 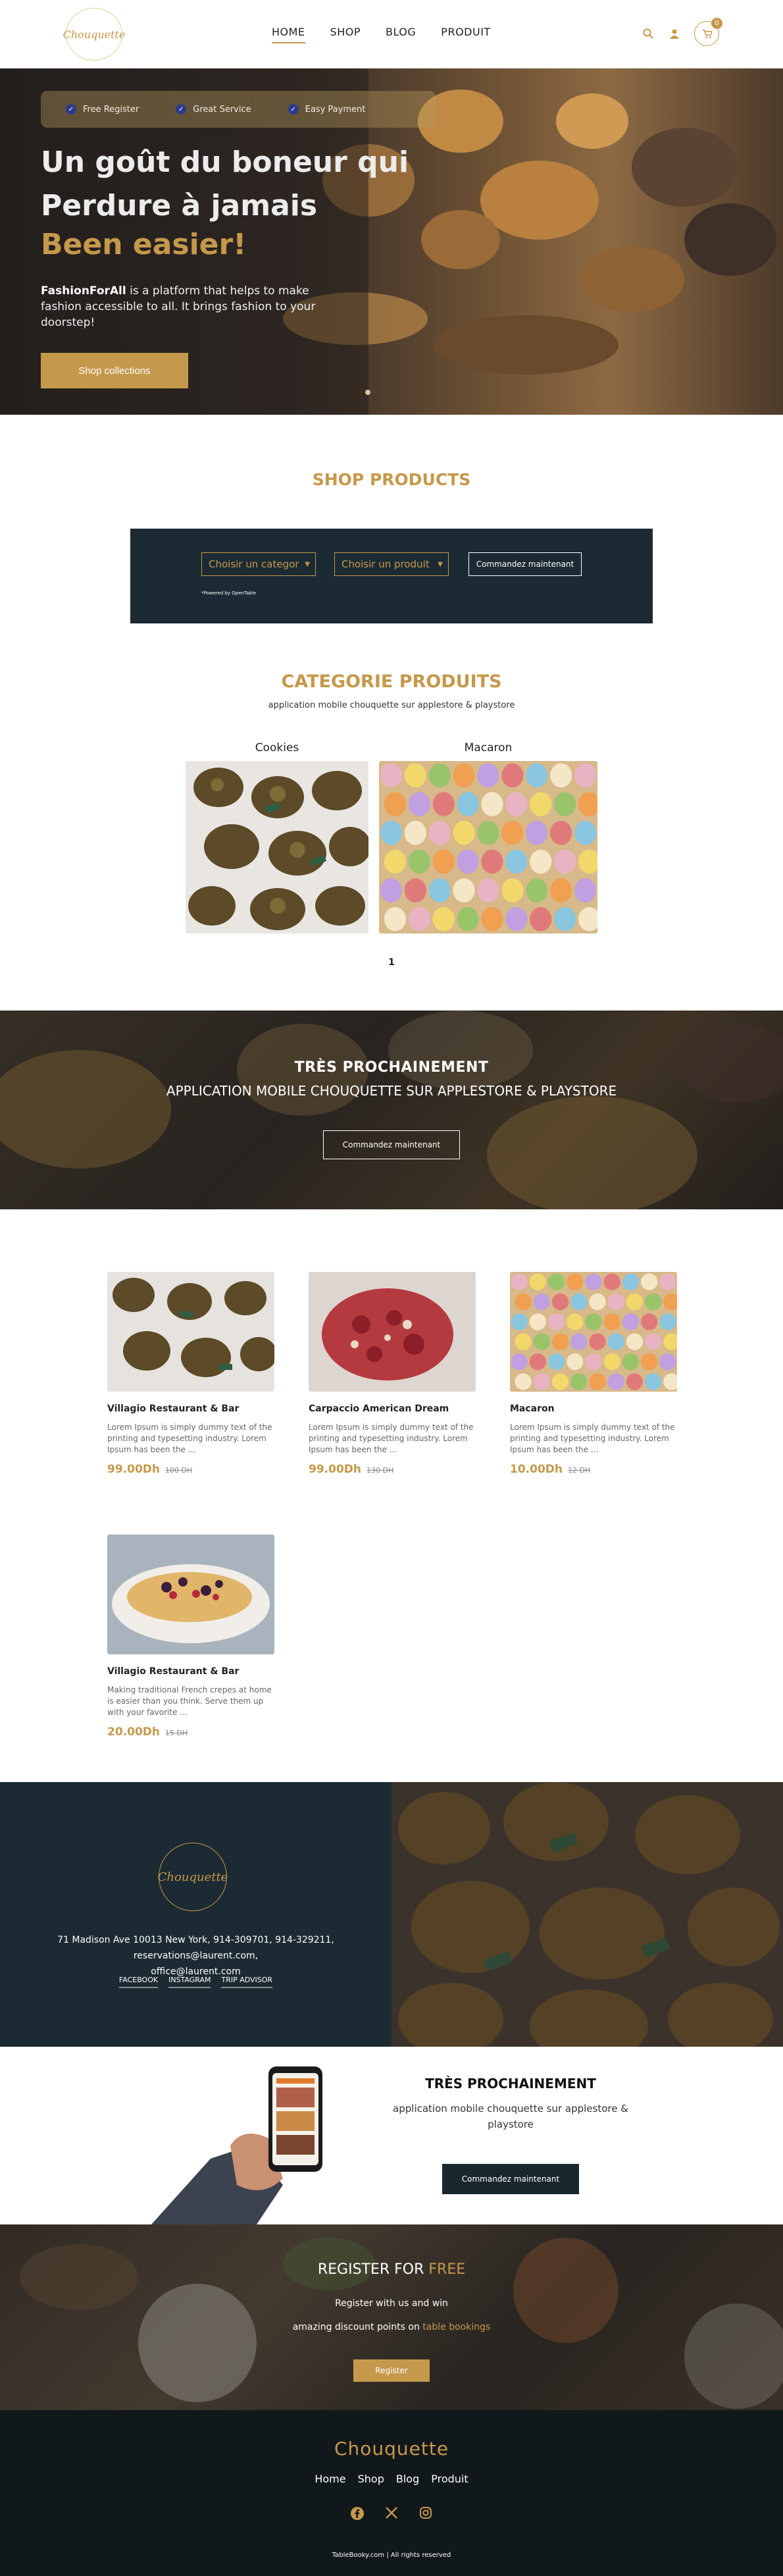 I want to click on register-line: amazing discount points on, so click(x=357, y=2327).